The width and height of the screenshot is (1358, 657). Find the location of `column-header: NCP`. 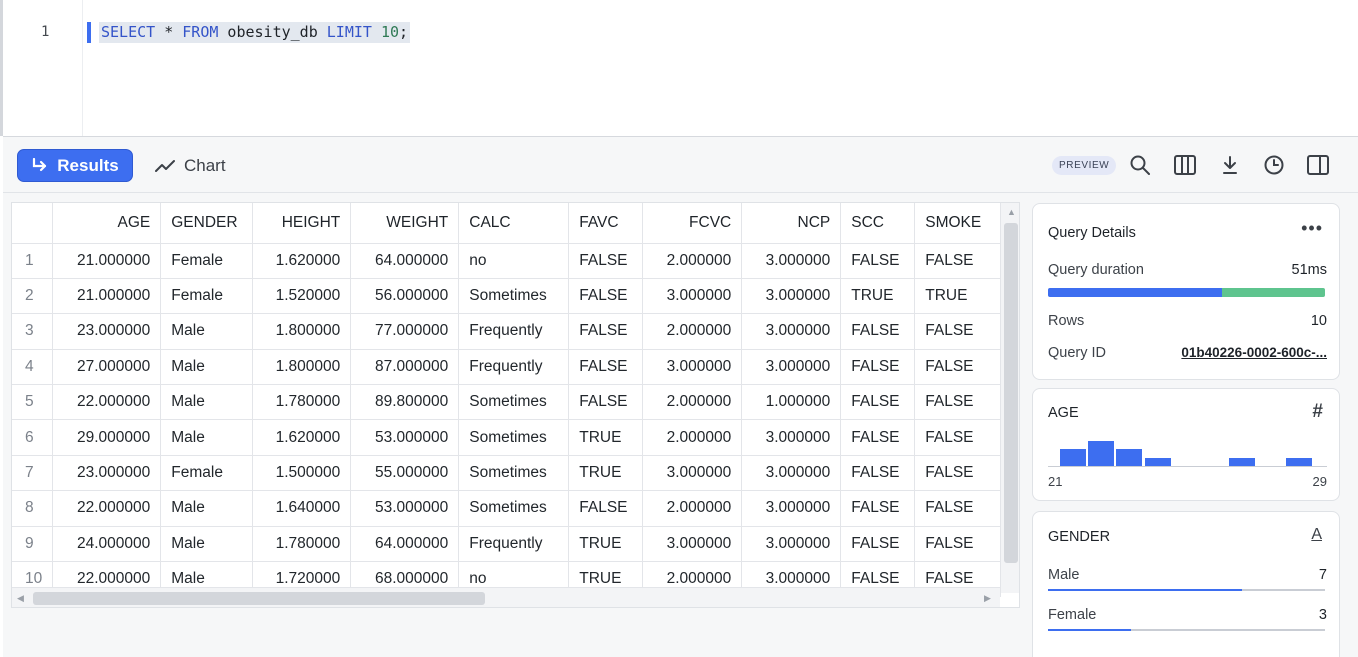

column-header: NCP is located at coordinates (791, 223).